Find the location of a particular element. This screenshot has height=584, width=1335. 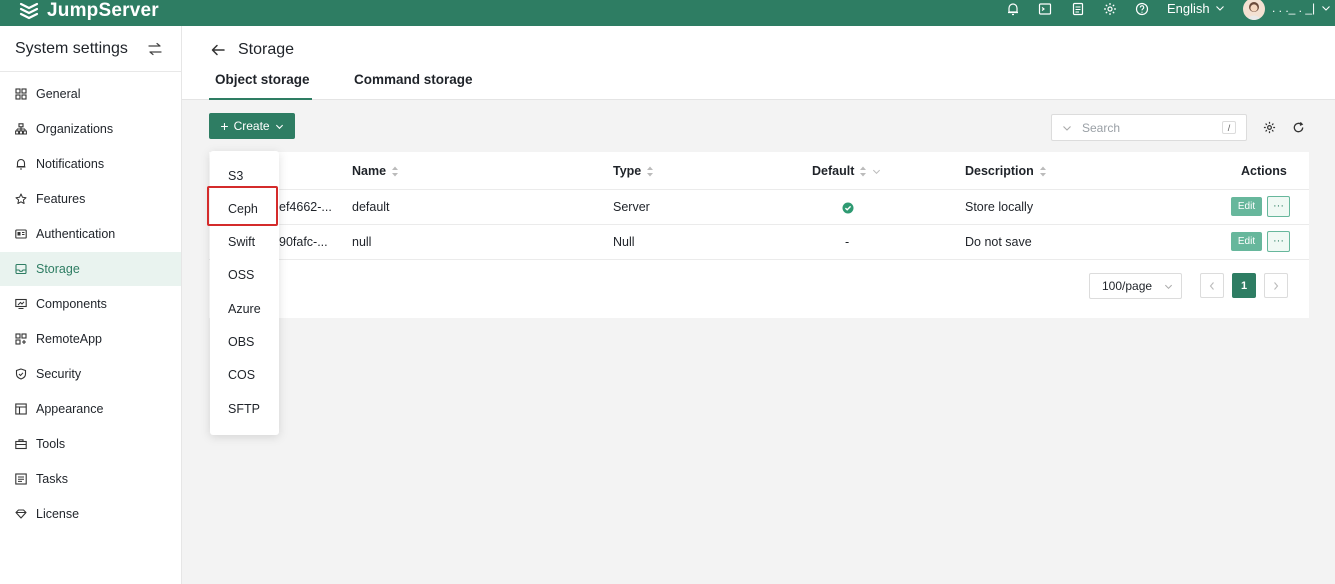

back-arrow-icon is located at coordinates (218, 50).